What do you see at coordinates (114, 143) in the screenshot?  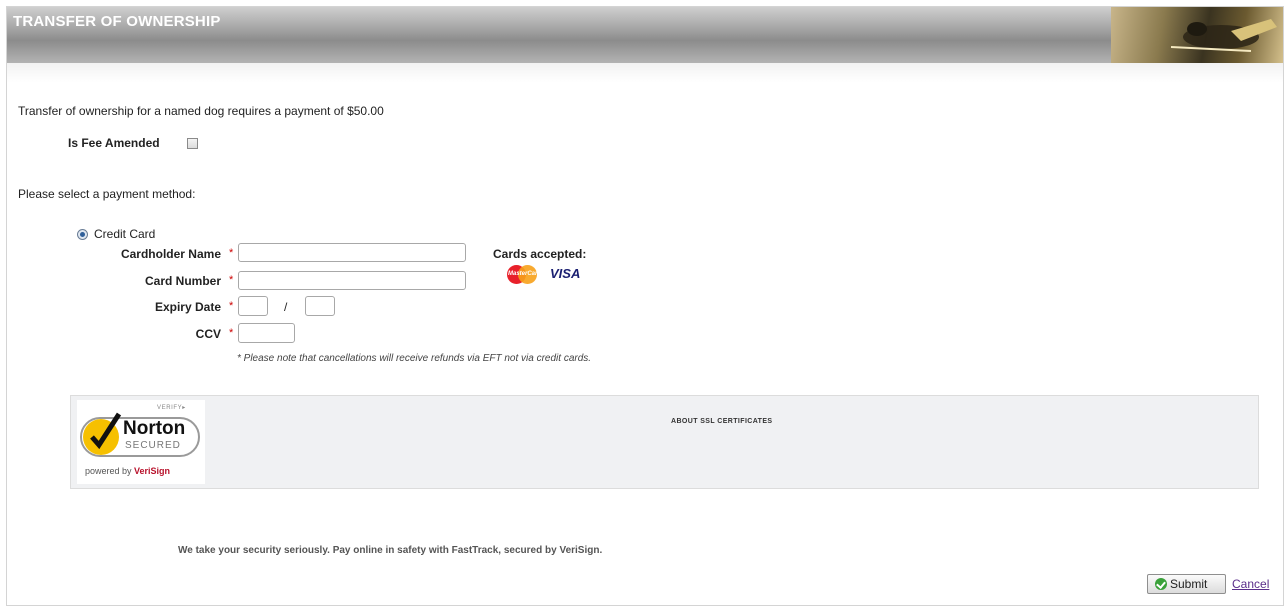 I see `fee-amended-label: Is Fee Amended` at bounding box center [114, 143].